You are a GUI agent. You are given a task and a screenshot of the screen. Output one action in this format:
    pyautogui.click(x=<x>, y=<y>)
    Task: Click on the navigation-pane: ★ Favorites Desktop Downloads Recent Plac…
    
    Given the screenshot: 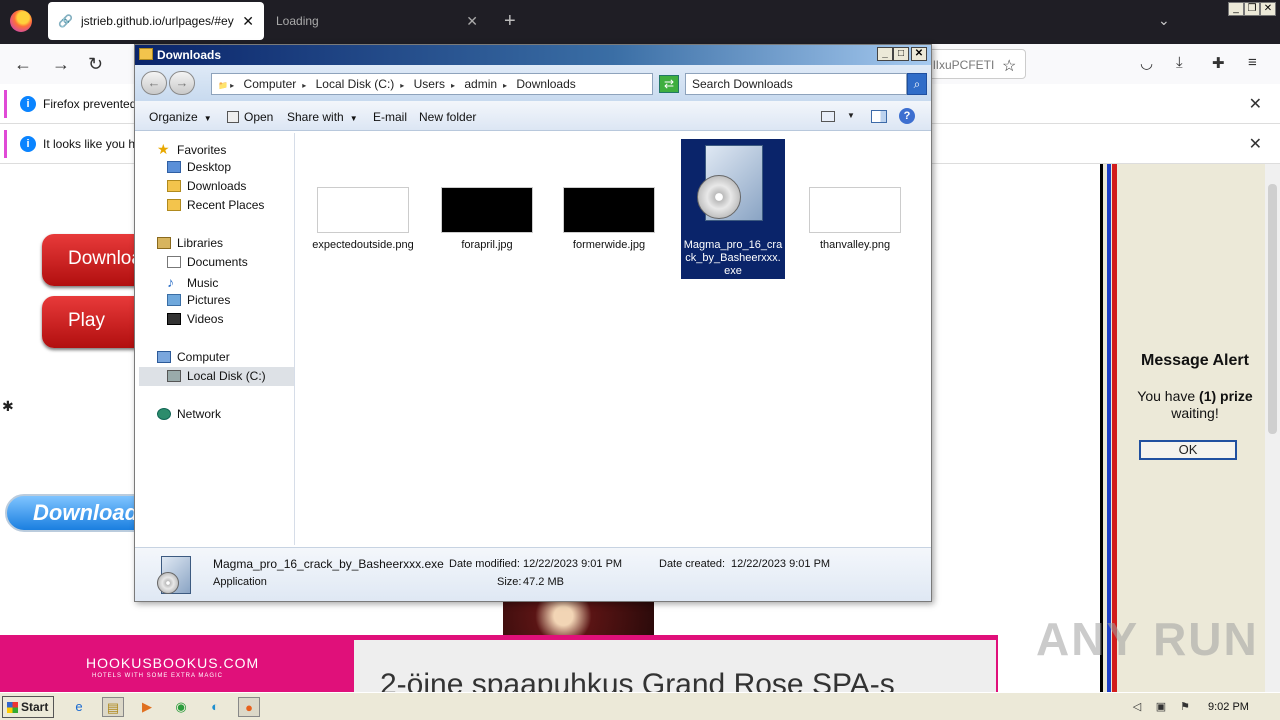 What is the action you would take?
    pyautogui.click(x=217, y=339)
    